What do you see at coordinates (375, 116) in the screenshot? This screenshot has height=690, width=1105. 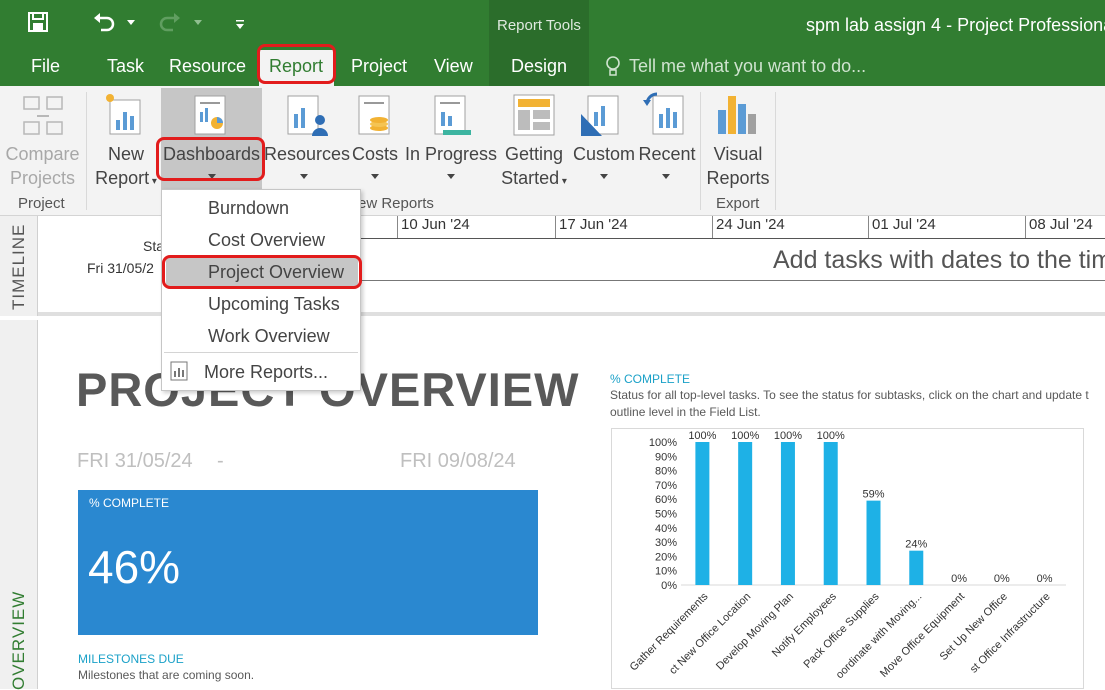 I see `costs-icon` at bounding box center [375, 116].